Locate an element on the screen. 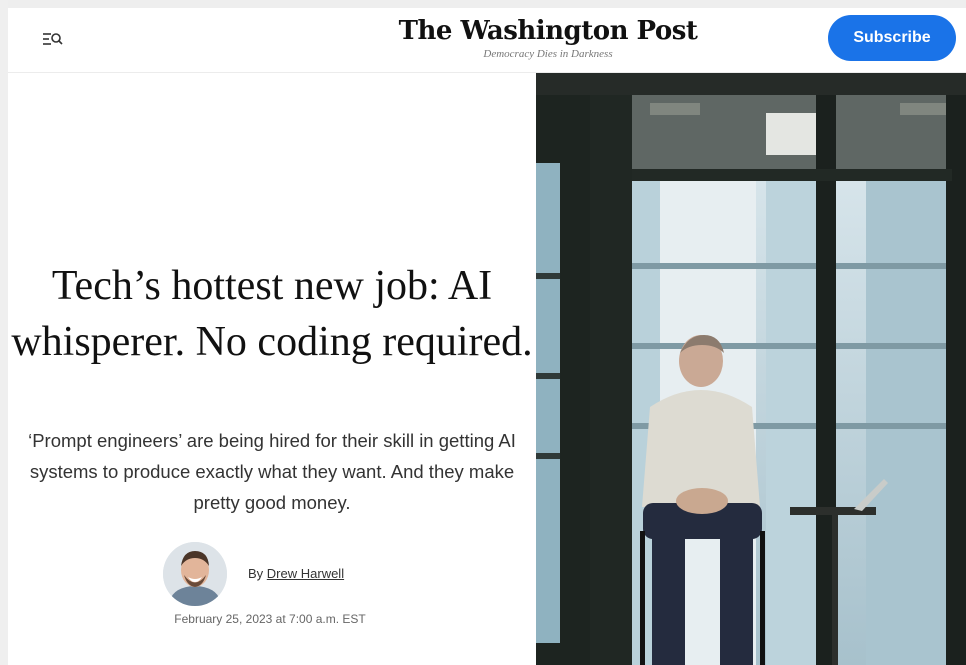  window-top-border is located at coordinates (483, 4).